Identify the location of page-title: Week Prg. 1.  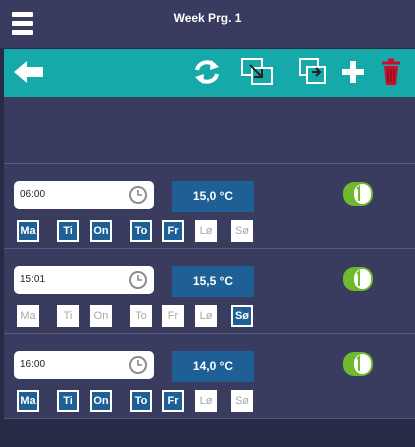
(207, 18).